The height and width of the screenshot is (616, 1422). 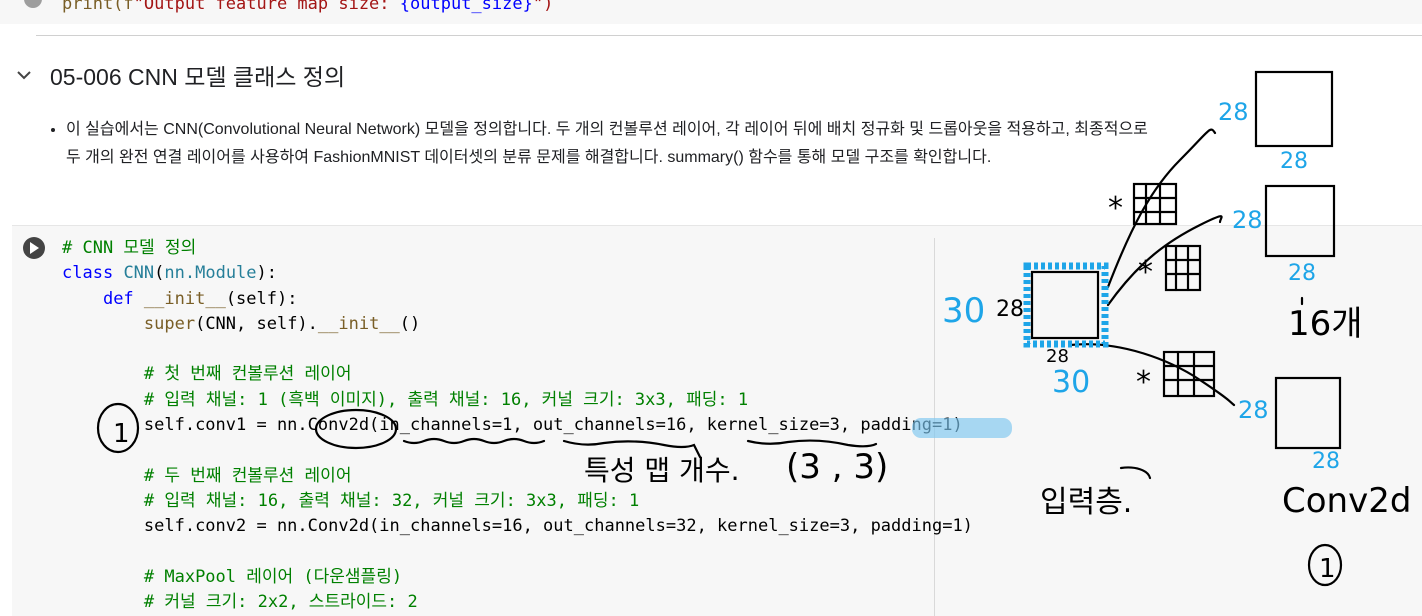 What do you see at coordinates (247, 475) in the screenshot?
I see `code-line: # 두 번째 컨볼루션 레이어` at bounding box center [247, 475].